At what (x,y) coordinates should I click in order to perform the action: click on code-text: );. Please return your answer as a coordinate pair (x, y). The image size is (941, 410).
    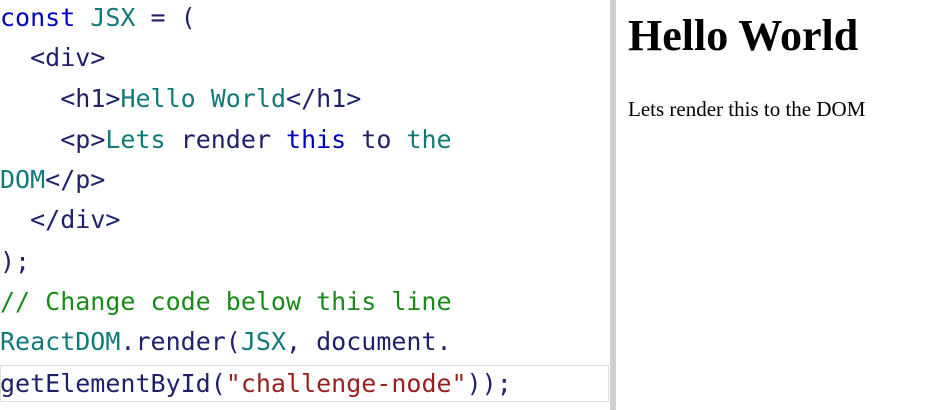
    Looking at the image, I should click on (15, 261).